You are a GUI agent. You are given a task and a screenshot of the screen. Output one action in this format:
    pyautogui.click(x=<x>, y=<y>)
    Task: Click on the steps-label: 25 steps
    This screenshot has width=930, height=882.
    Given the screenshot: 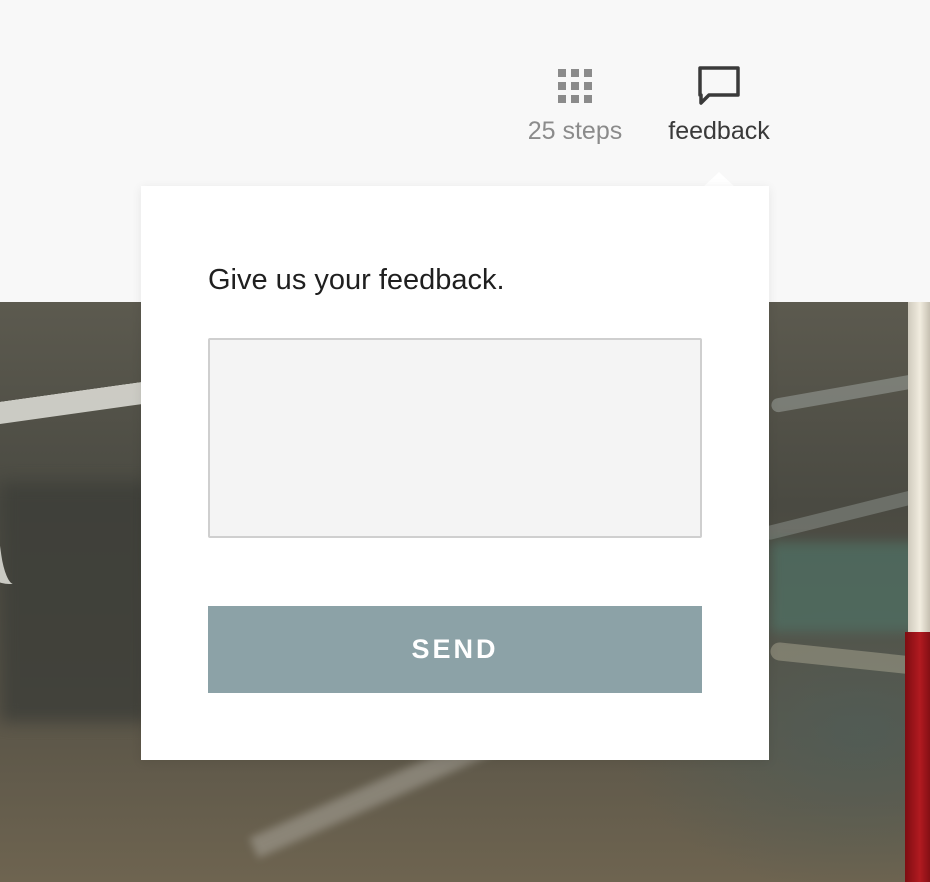 What is the action you would take?
    pyautogui.click(x=575, y=131)
    